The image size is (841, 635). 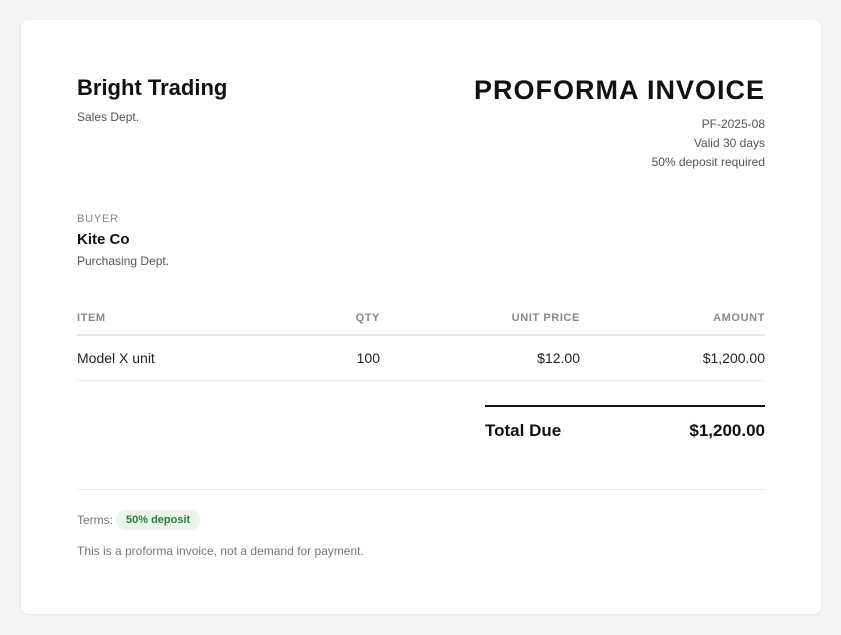 I want to click on buyer-department: Purchasing Dept., so click(x=123, y=261).